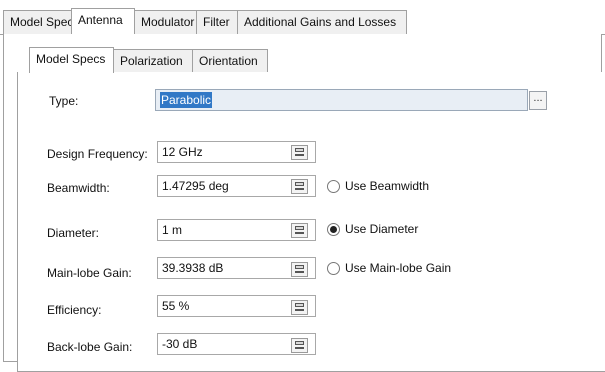 This screenshot has height=372, width=605. I want to click on use-main-lobe-gain-label: Use Main-lobe Gain, so click(398, 268).